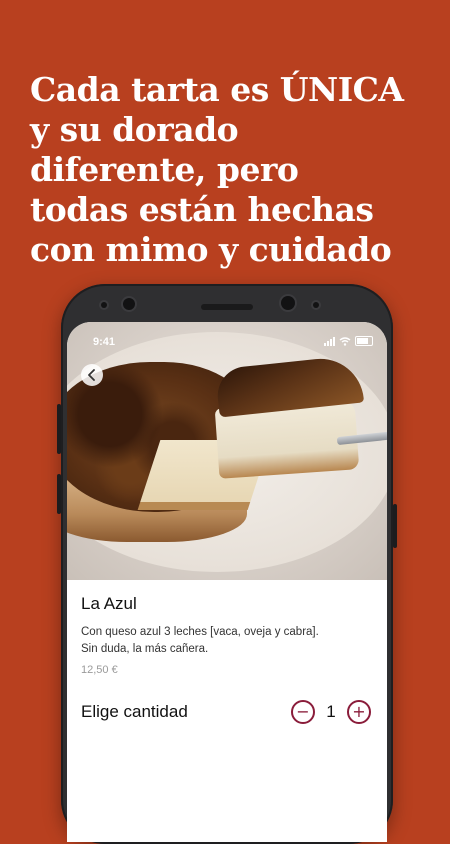 The height and width of the screenshot is (844, 450). I want to click on product-price: 12,50 €, so click(99, 670).